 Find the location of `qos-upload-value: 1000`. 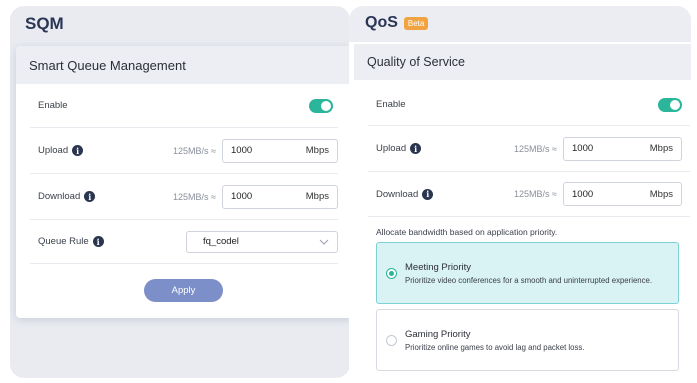

qos-upload-value: 1000 is located at coordinates (583, 148).